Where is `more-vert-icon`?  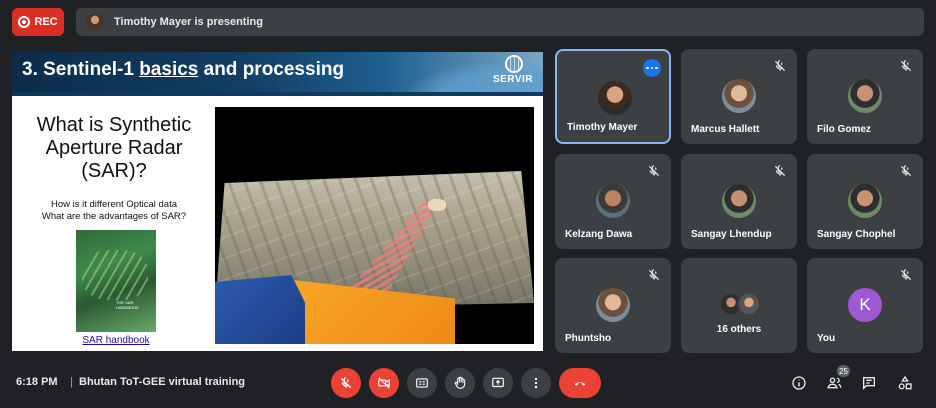
more-vert-icon is located at coordinates (536, 383).